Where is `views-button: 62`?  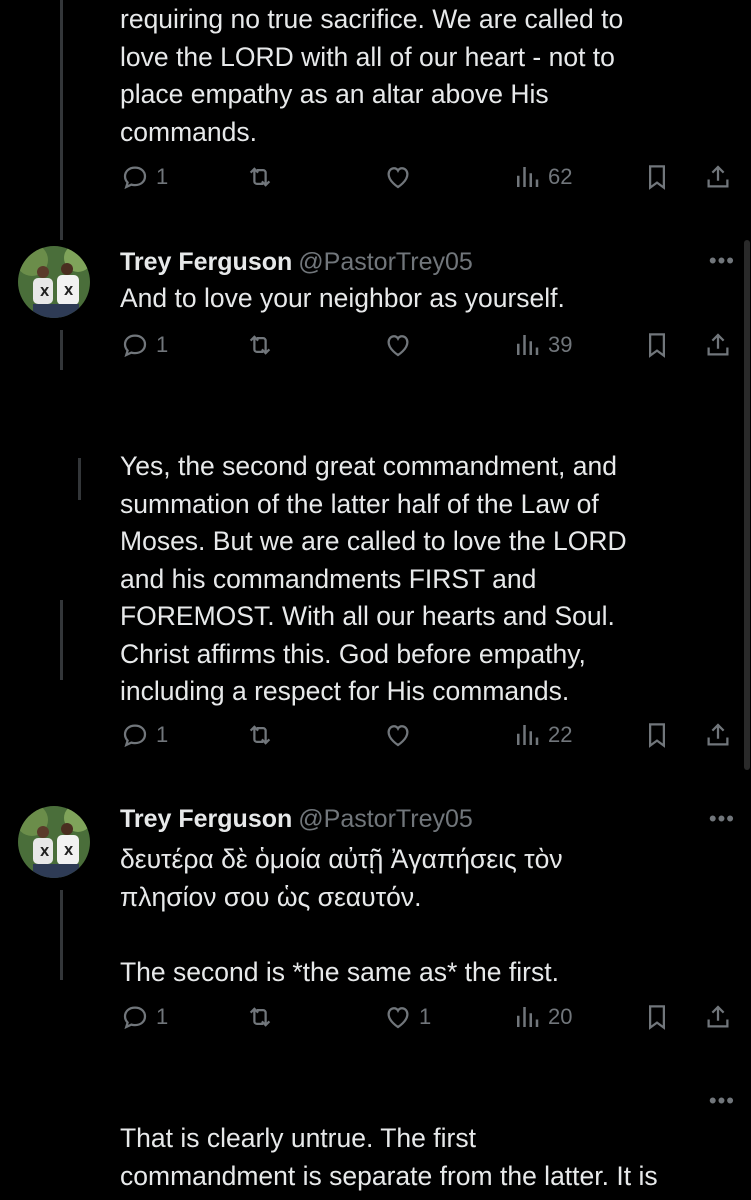
views-button: 62 is located at coordinates (542, 177).